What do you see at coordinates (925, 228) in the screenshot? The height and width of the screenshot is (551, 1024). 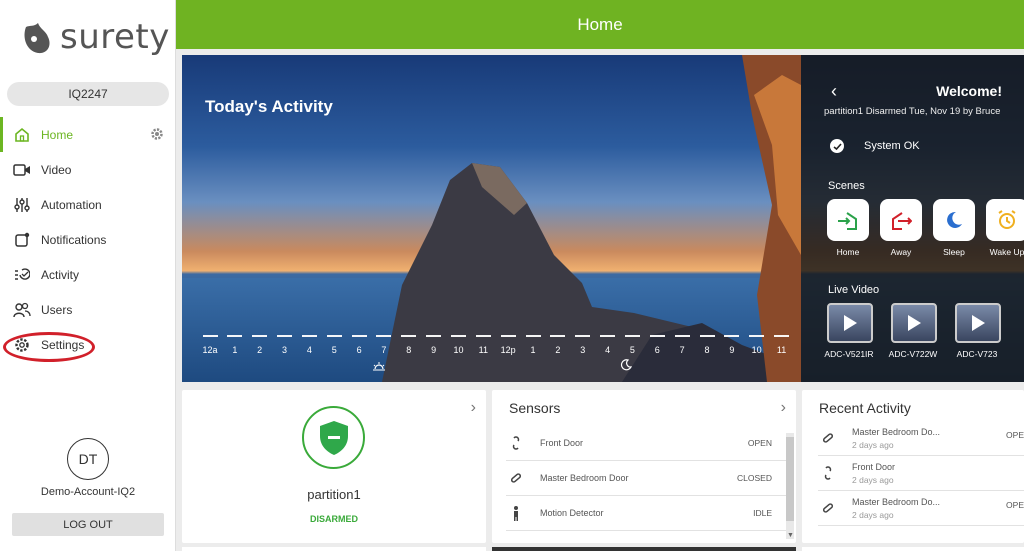 I see `scenes-list: Home Away Sleep Wake Up` at bounding box center [925, 228].